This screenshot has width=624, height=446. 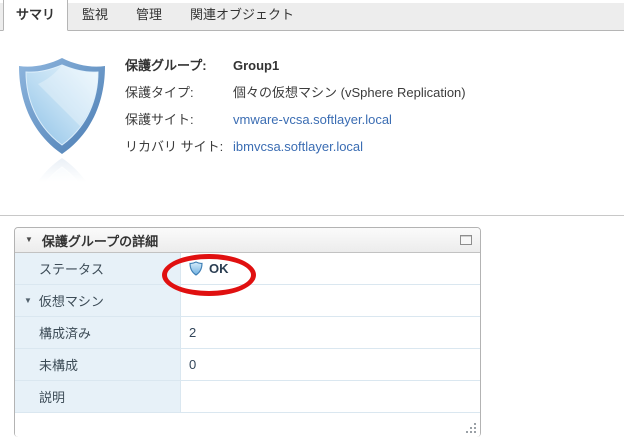 What do you see at coordinates (247, 240) in the screenshot?
I see `panel-header: ▼ 保護グループの詳細` at bounding box center [247, 240].